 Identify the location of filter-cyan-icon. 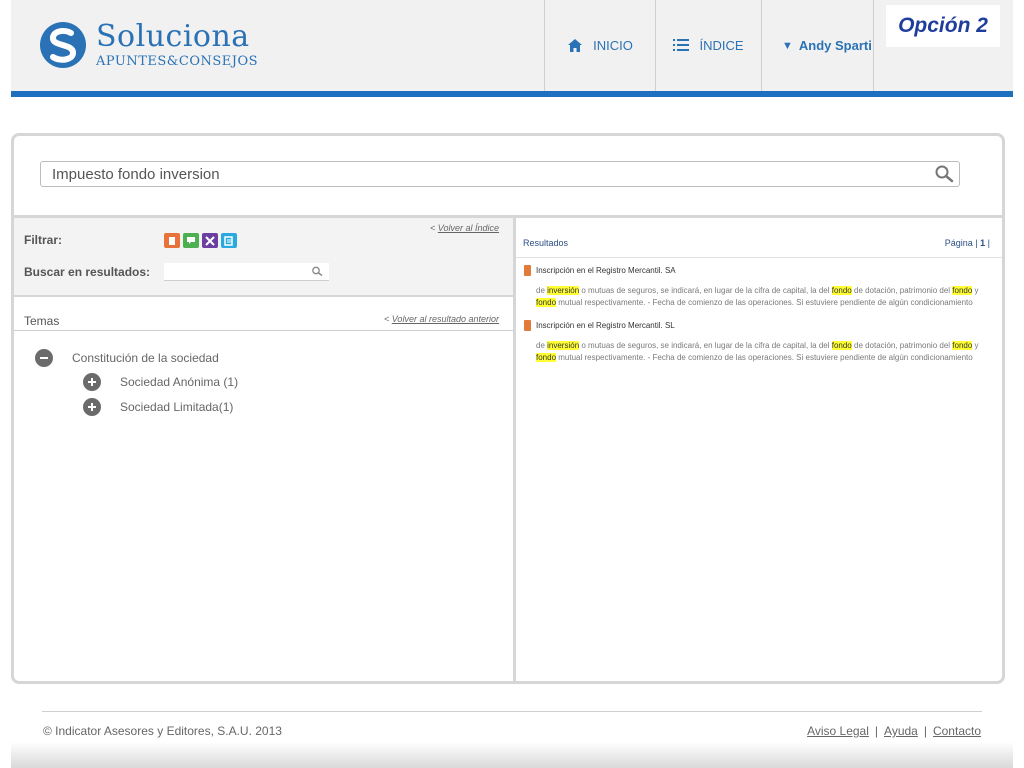
(229, 240).